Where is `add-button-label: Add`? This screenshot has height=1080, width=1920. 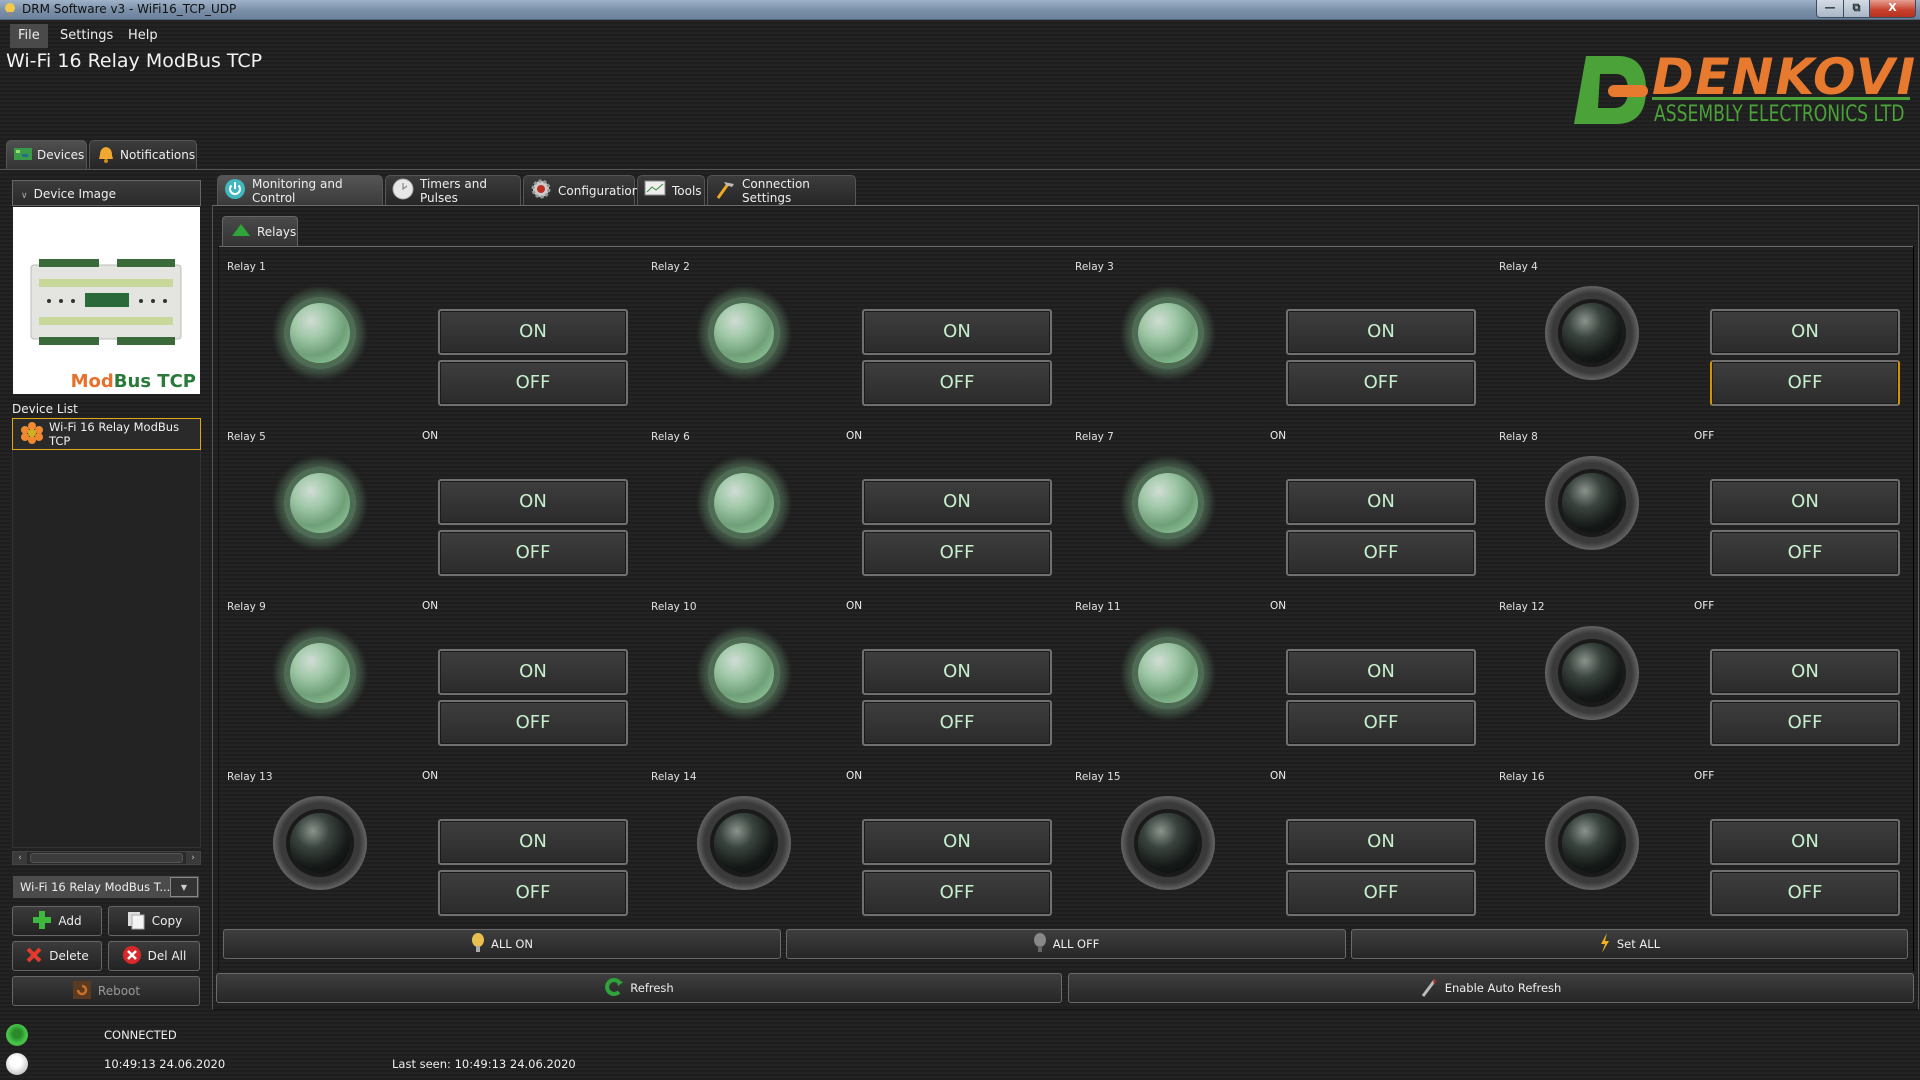 add-button-label: Add is located at coordinates (70, 921).